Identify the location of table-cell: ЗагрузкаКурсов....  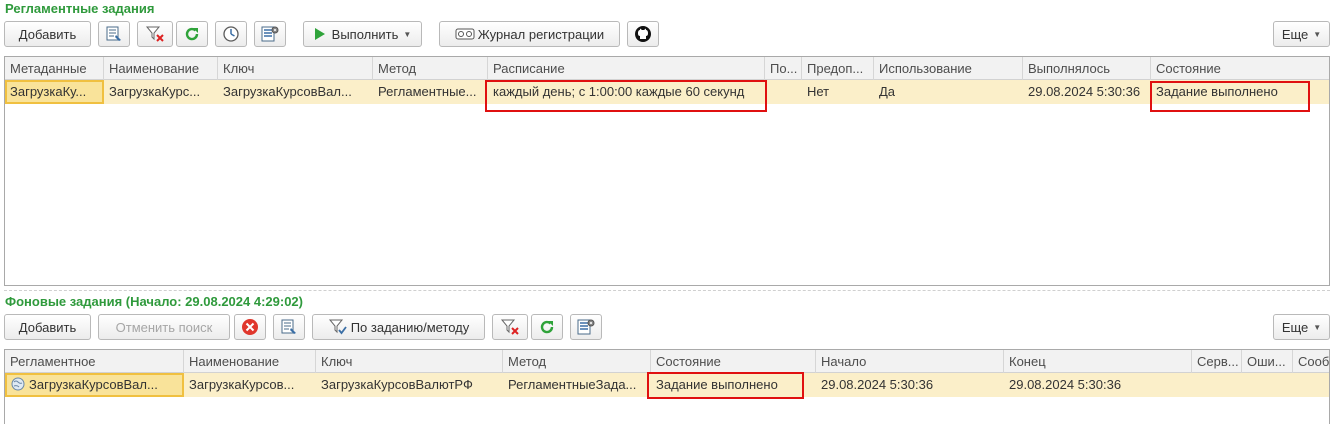
(250, 385).